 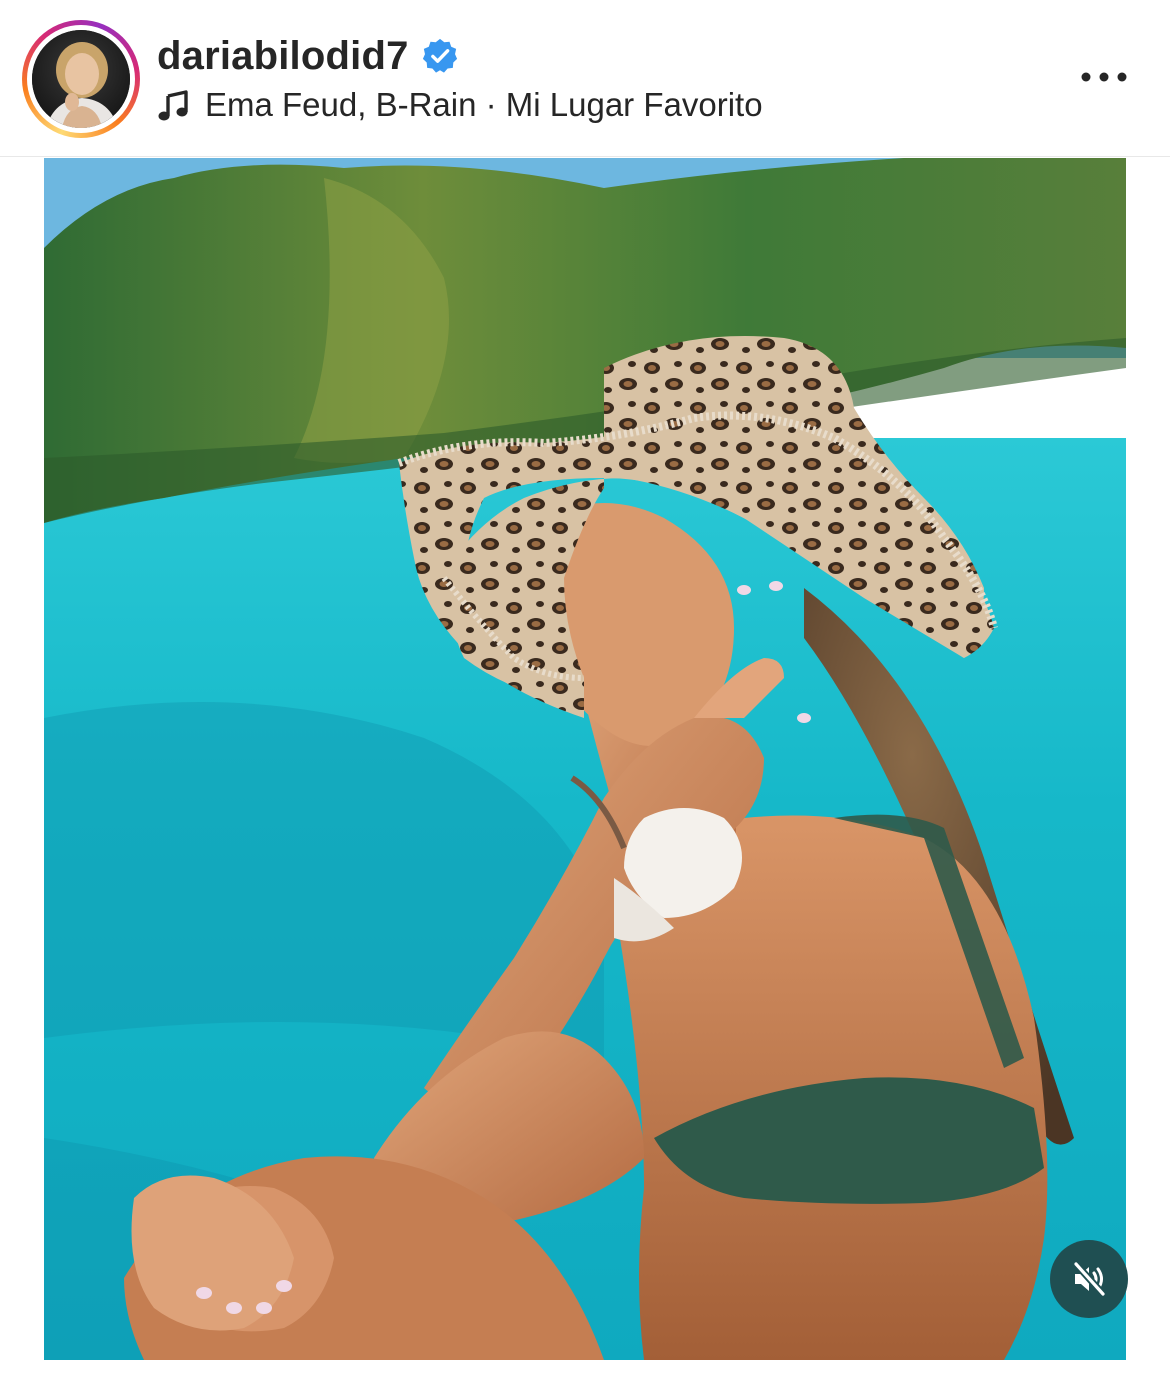 I want to click on more-options-icon, so click(x=1104, y=77).